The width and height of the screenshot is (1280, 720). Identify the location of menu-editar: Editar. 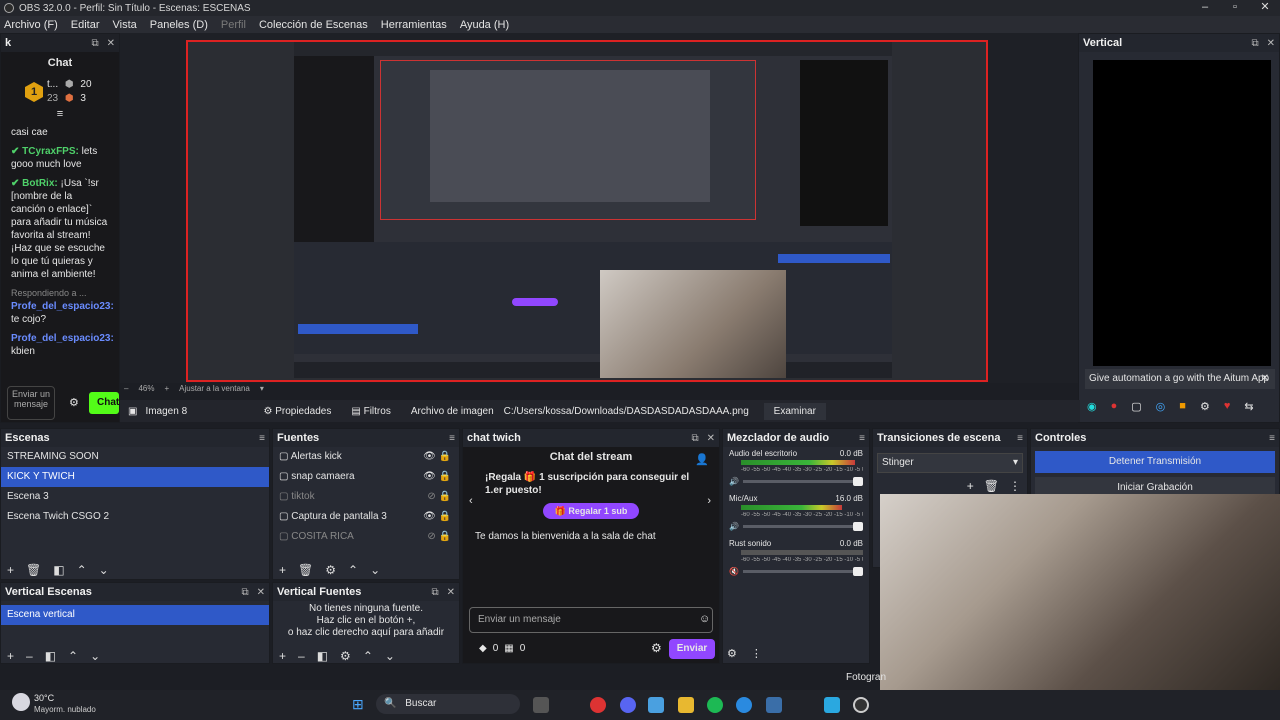
(85, 25).